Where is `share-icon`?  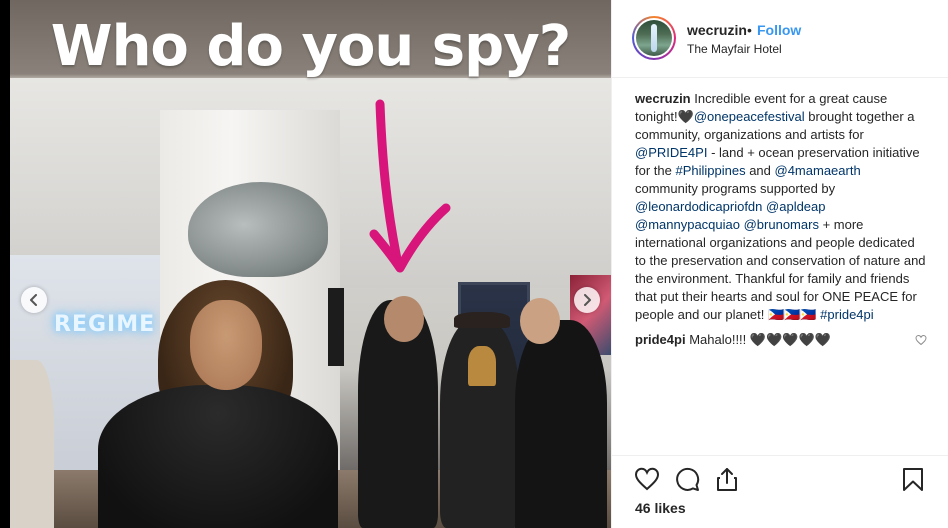
share-icon is located at coordinates (727, 479).